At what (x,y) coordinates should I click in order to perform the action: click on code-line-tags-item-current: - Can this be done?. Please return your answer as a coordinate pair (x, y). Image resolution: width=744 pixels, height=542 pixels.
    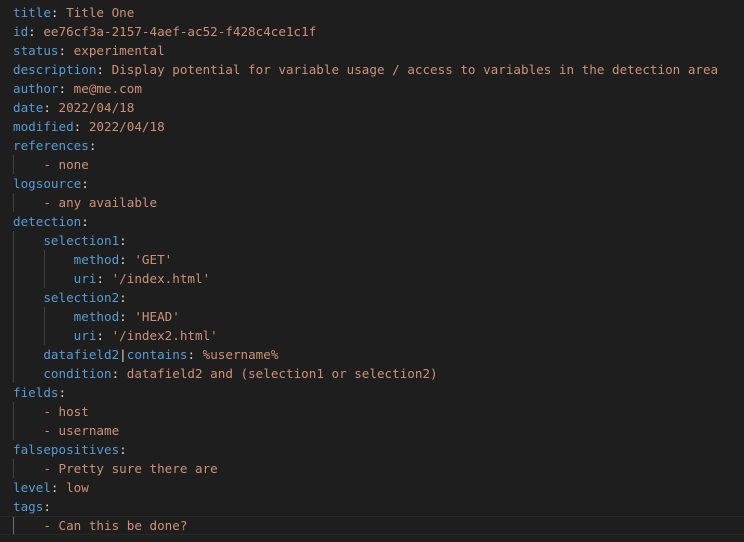
    Looking at the image, I should click on (372, 525).